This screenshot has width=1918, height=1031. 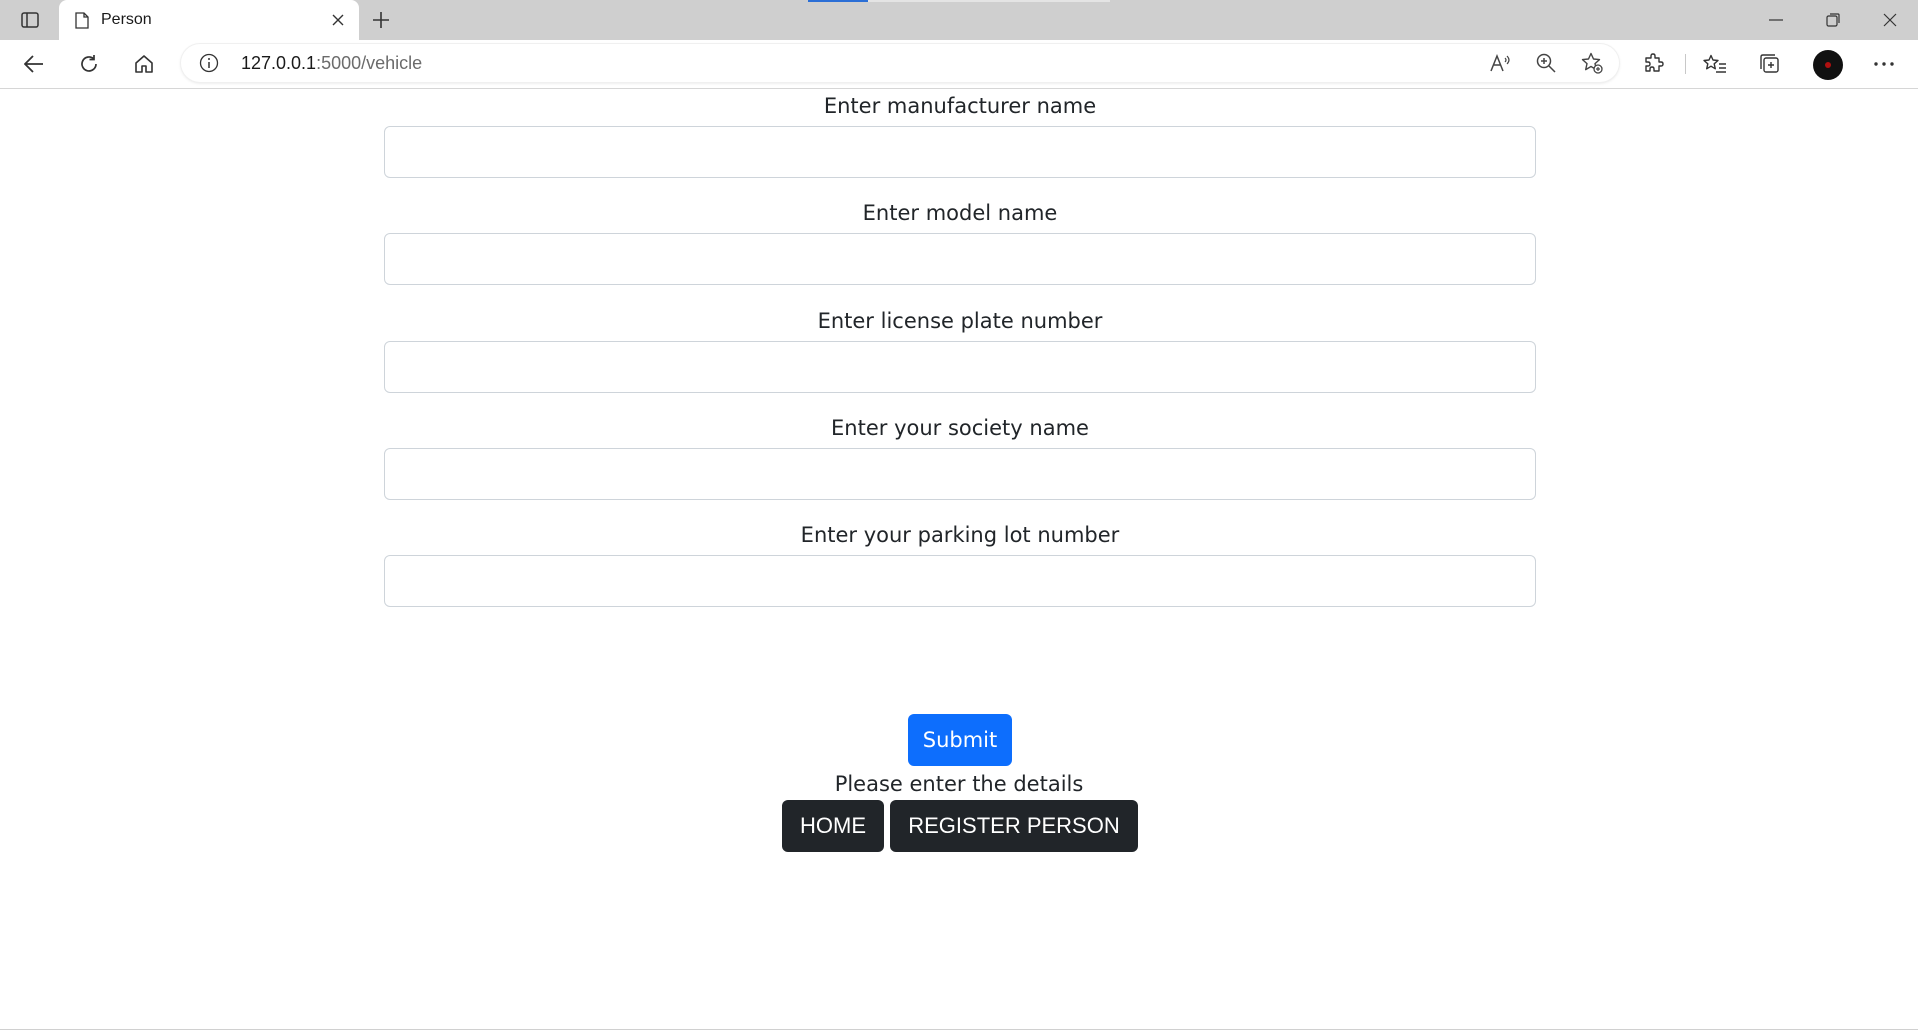 What do you see at coordinates (30, 20) in the screenshot?
I see `tab-actions-icon` at bounding box center [30, 20].